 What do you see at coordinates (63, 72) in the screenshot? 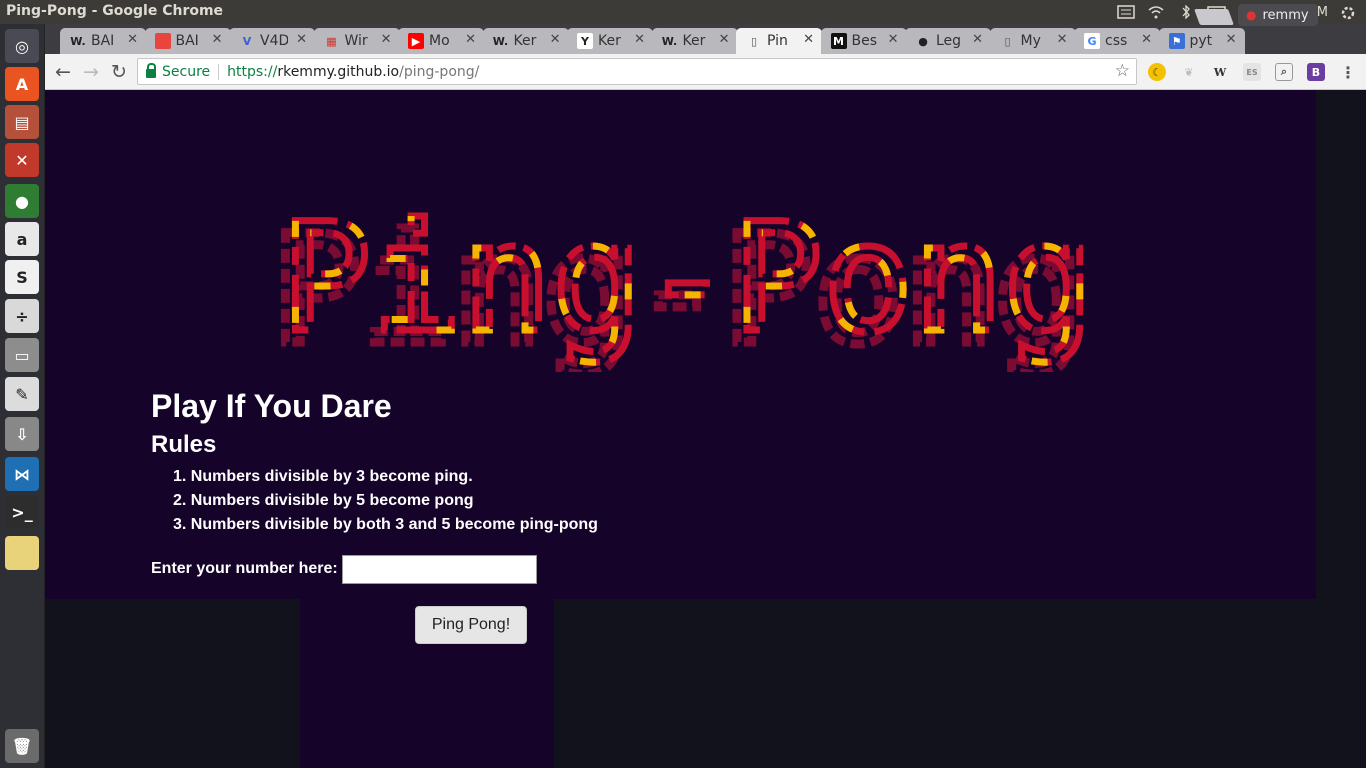
I see `back-arrow-icon: ←` at bounding box center [63, 72].